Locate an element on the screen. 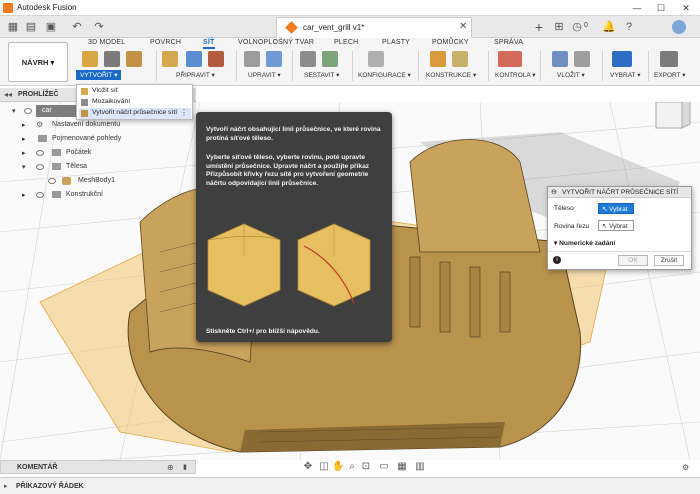  orbit-icon: ✥ is located at coordinates (308, 467).